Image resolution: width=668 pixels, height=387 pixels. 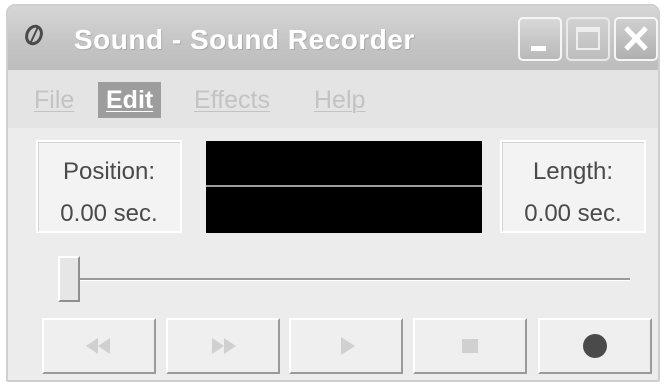 I want to click on window-title: Sound - Sound Recorder, so click(x=244, y=39).